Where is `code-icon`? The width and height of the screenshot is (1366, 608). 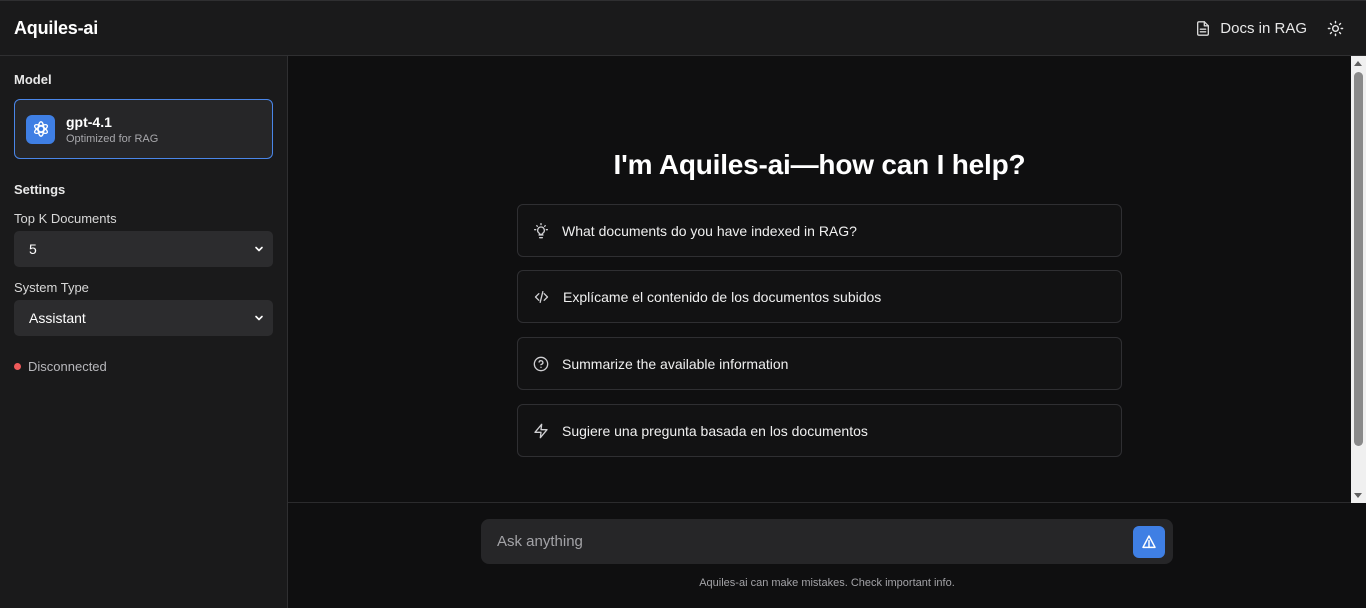
code-icon is located at coordinates (541, 297).